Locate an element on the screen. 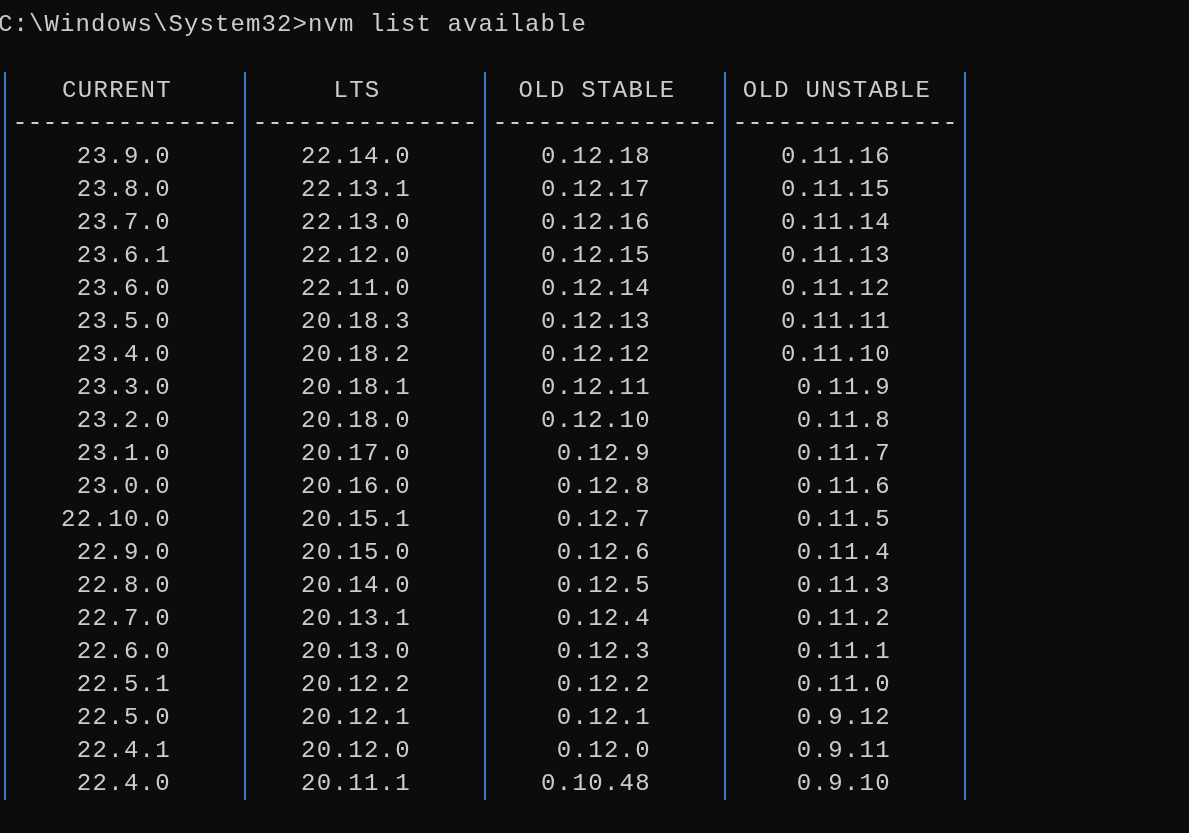 The height and width of the screenshot is (833, 1189). table-cell-text: 20.12.0 is located at coordinates (356, 751).